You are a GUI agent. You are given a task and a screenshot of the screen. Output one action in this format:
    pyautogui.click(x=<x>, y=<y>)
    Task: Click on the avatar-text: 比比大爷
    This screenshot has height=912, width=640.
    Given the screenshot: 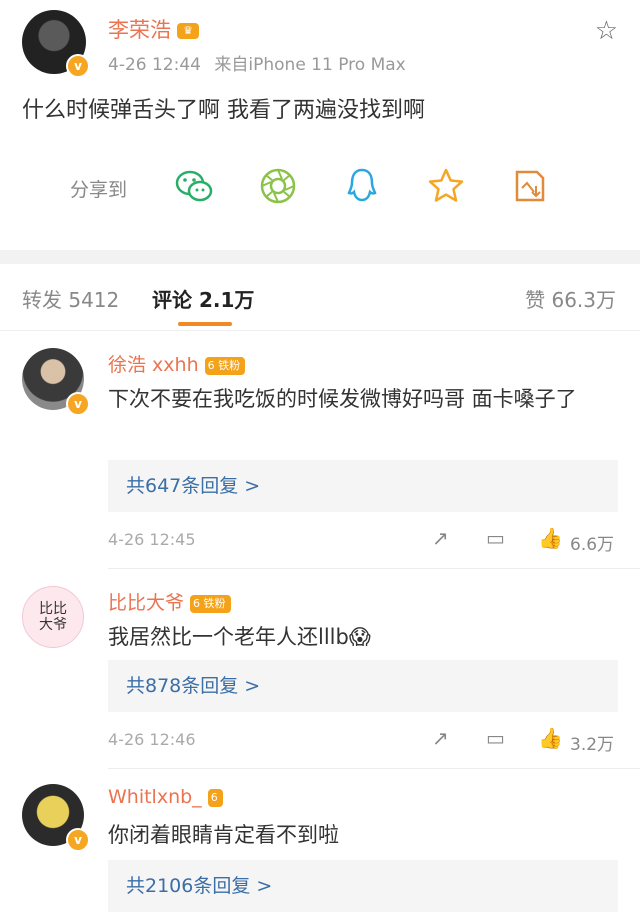 What is the action you would take?
    pyautogui.click(x=53, y=617)
    